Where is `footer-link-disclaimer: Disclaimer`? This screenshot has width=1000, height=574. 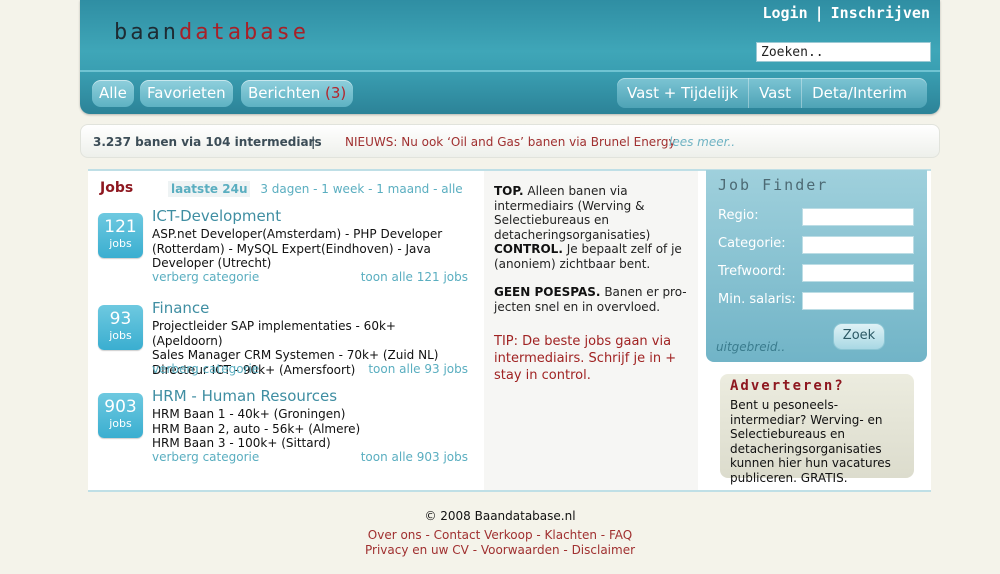
footer-link-disclaimer: Disclaimer is located at coordinates (603, 550).